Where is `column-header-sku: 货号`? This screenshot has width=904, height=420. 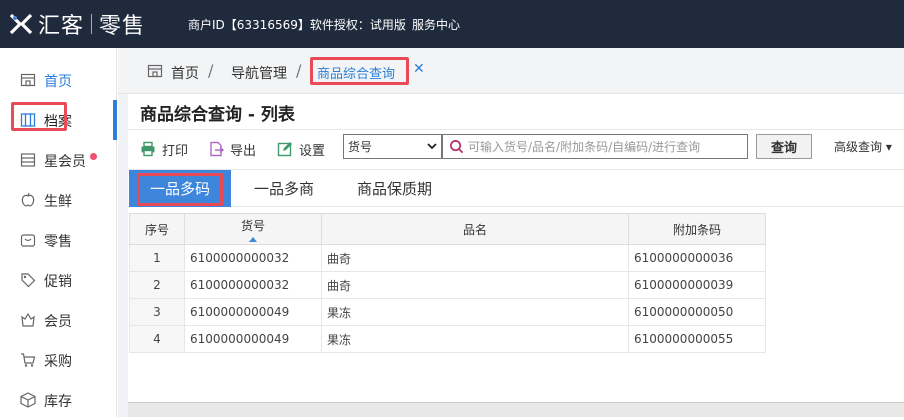 column-header-sku: 货号 is located at coordinates (253, 229).